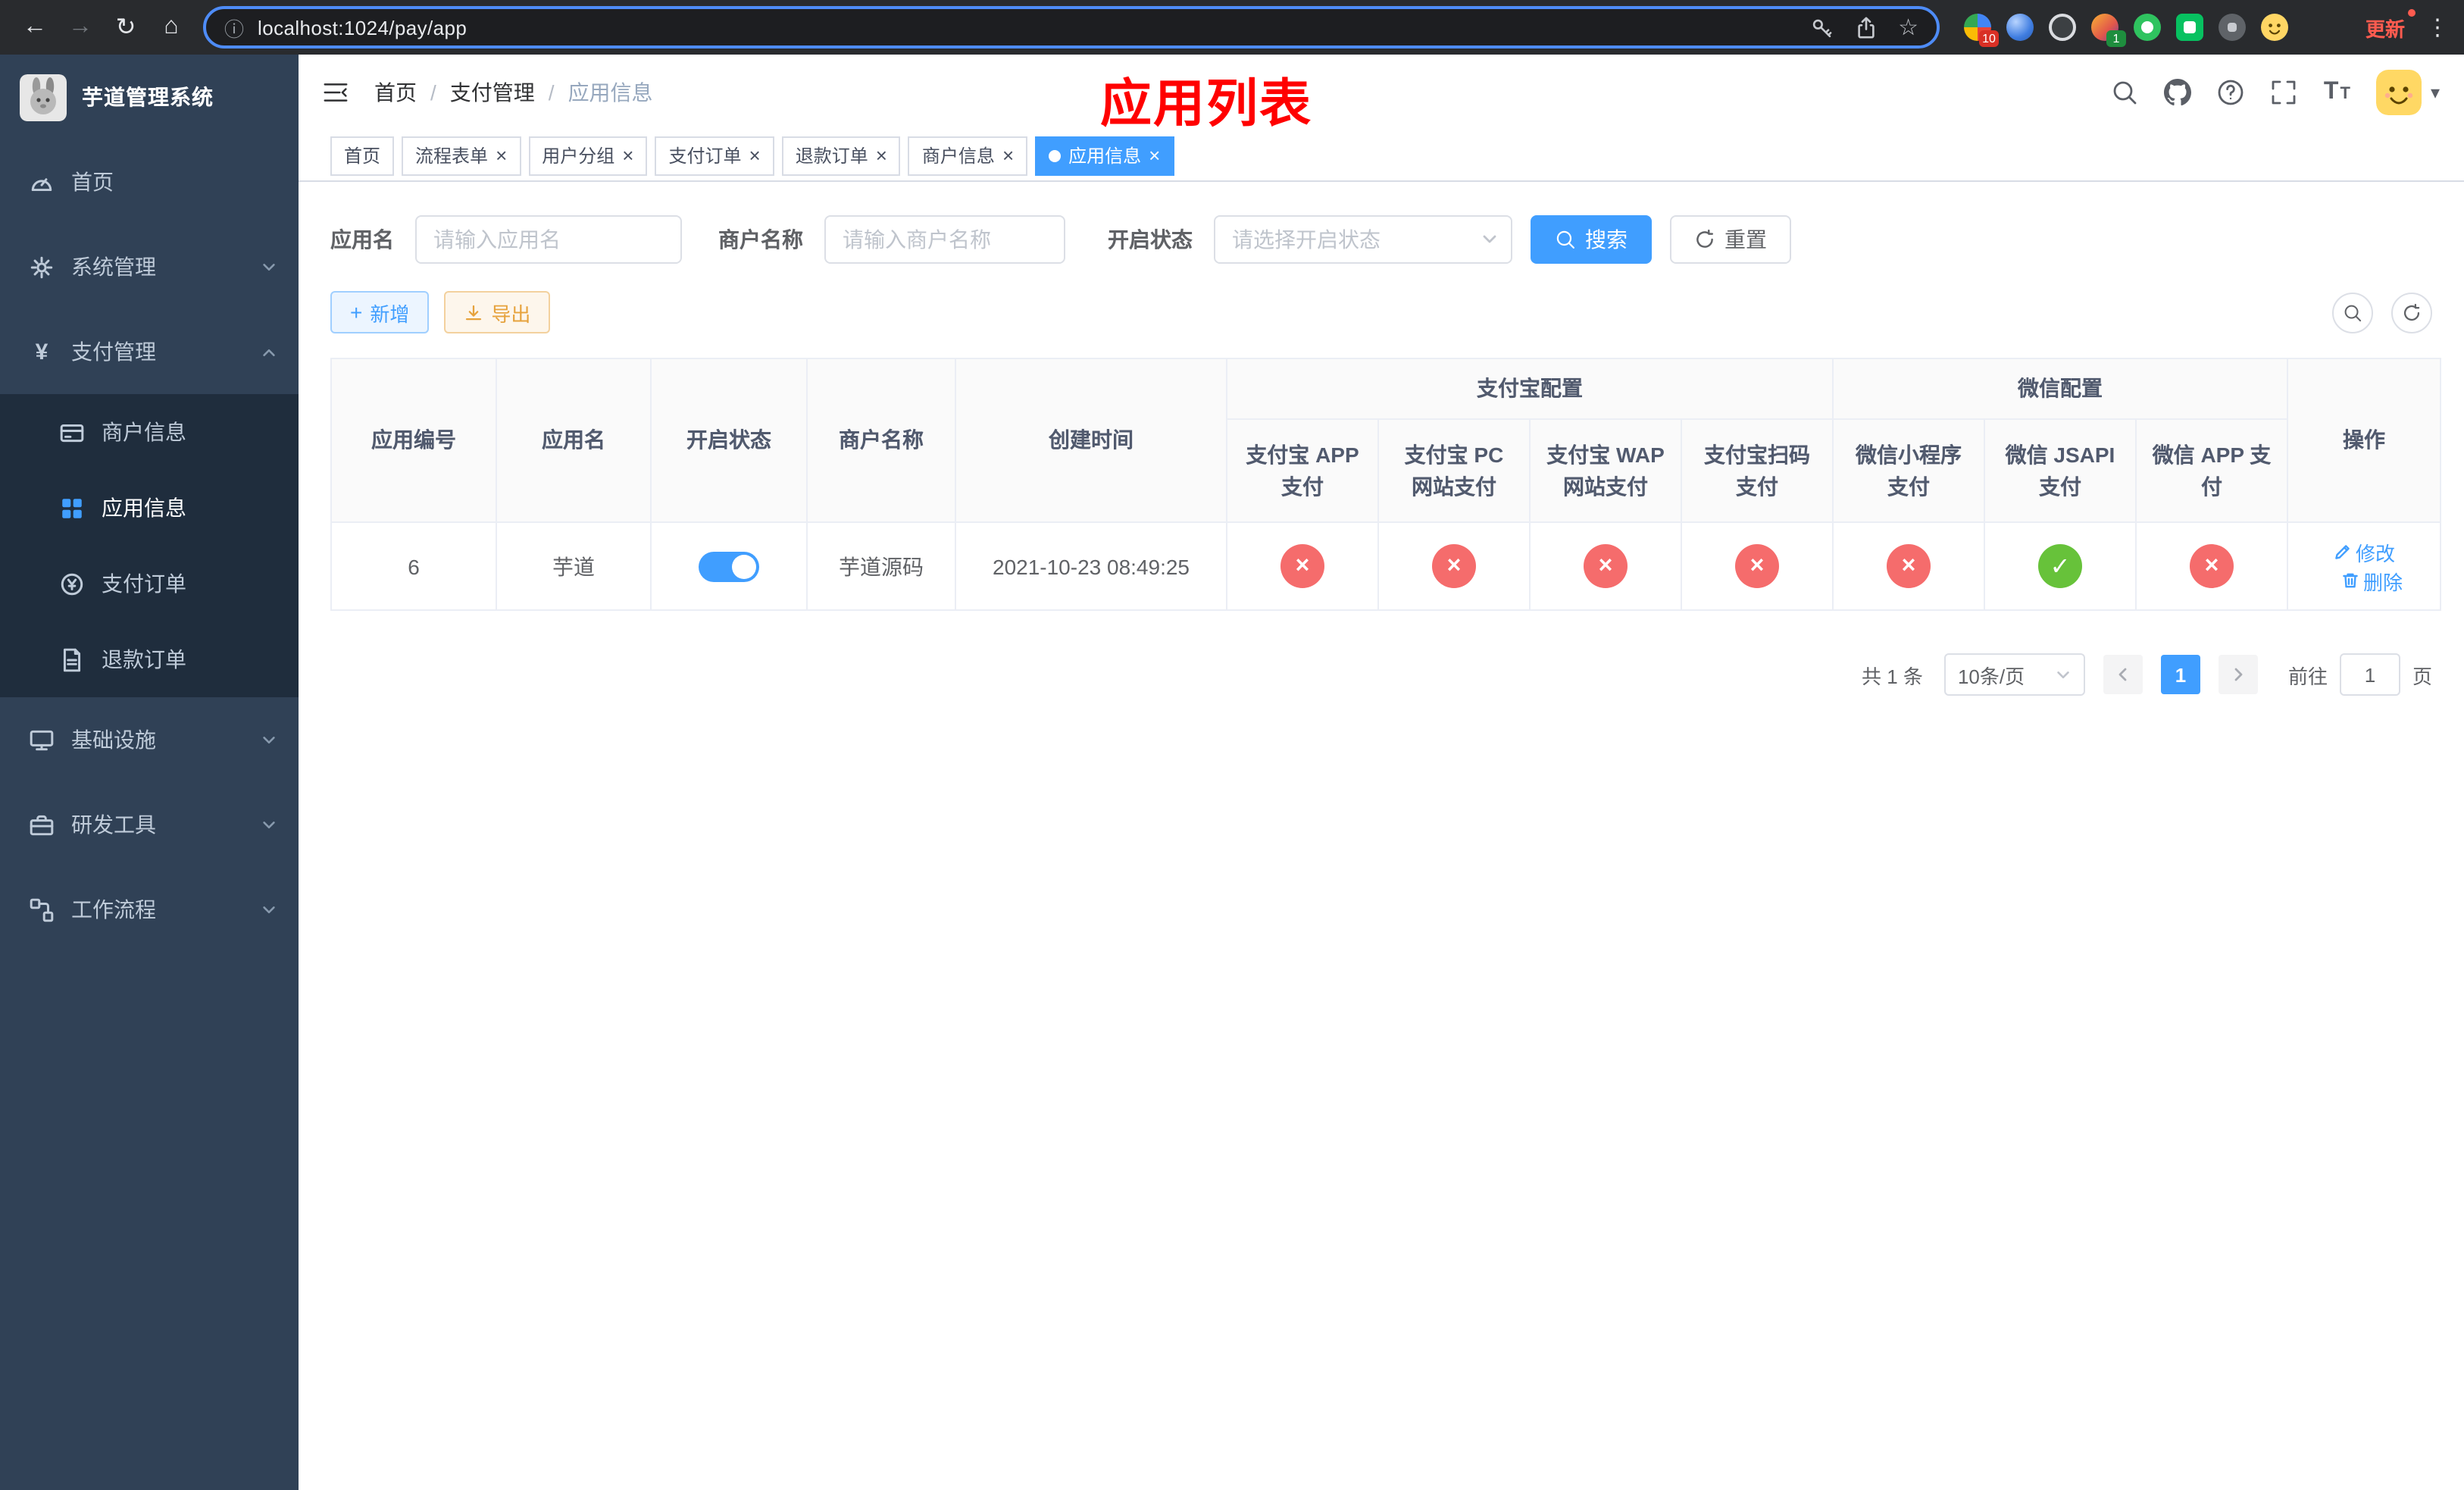  I want to click on font-size-large-glyph: T, so click(2331, 92).